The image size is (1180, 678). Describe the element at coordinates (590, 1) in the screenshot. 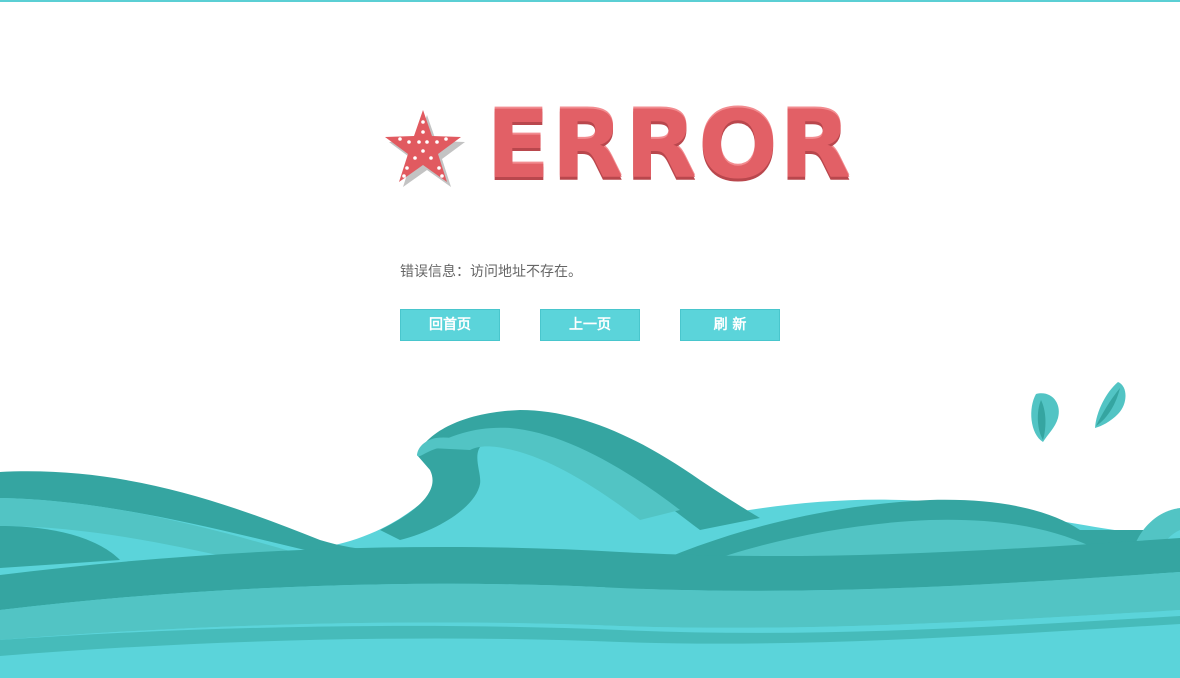

I see `top-accent-line` at that location.